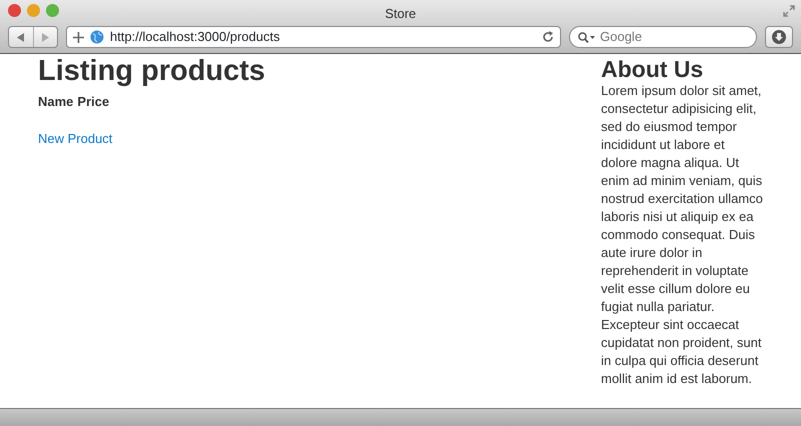  What do you see at coordinates (587, 37) in the screenshot?
I see `search-icon` at bounding box center [587, 37].